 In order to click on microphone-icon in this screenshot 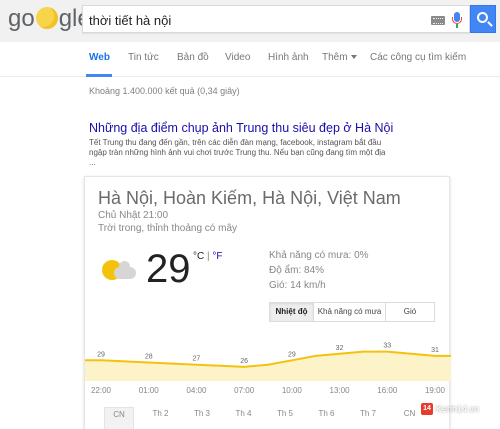, I will do `click(457, 20)`.